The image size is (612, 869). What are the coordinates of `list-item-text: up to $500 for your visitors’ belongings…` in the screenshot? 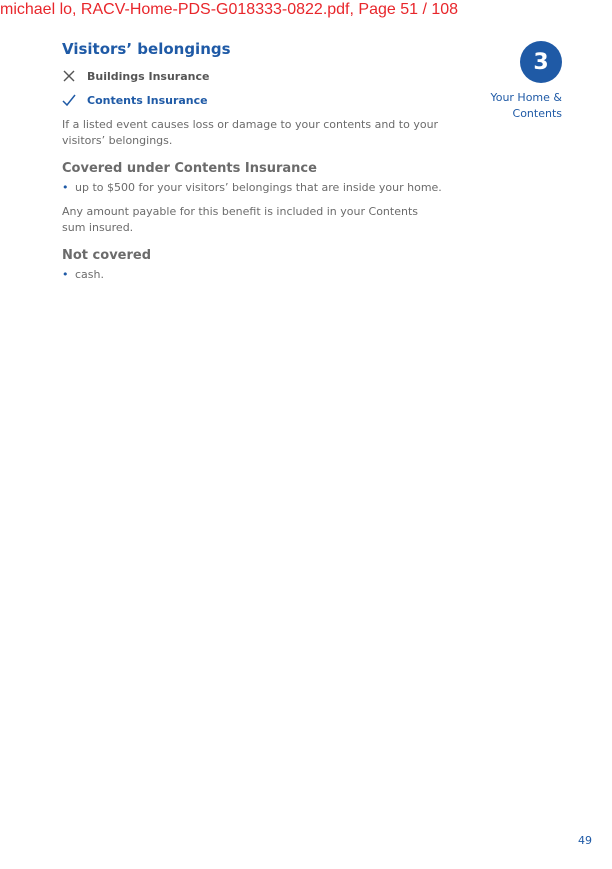 It's located at (258, 187).